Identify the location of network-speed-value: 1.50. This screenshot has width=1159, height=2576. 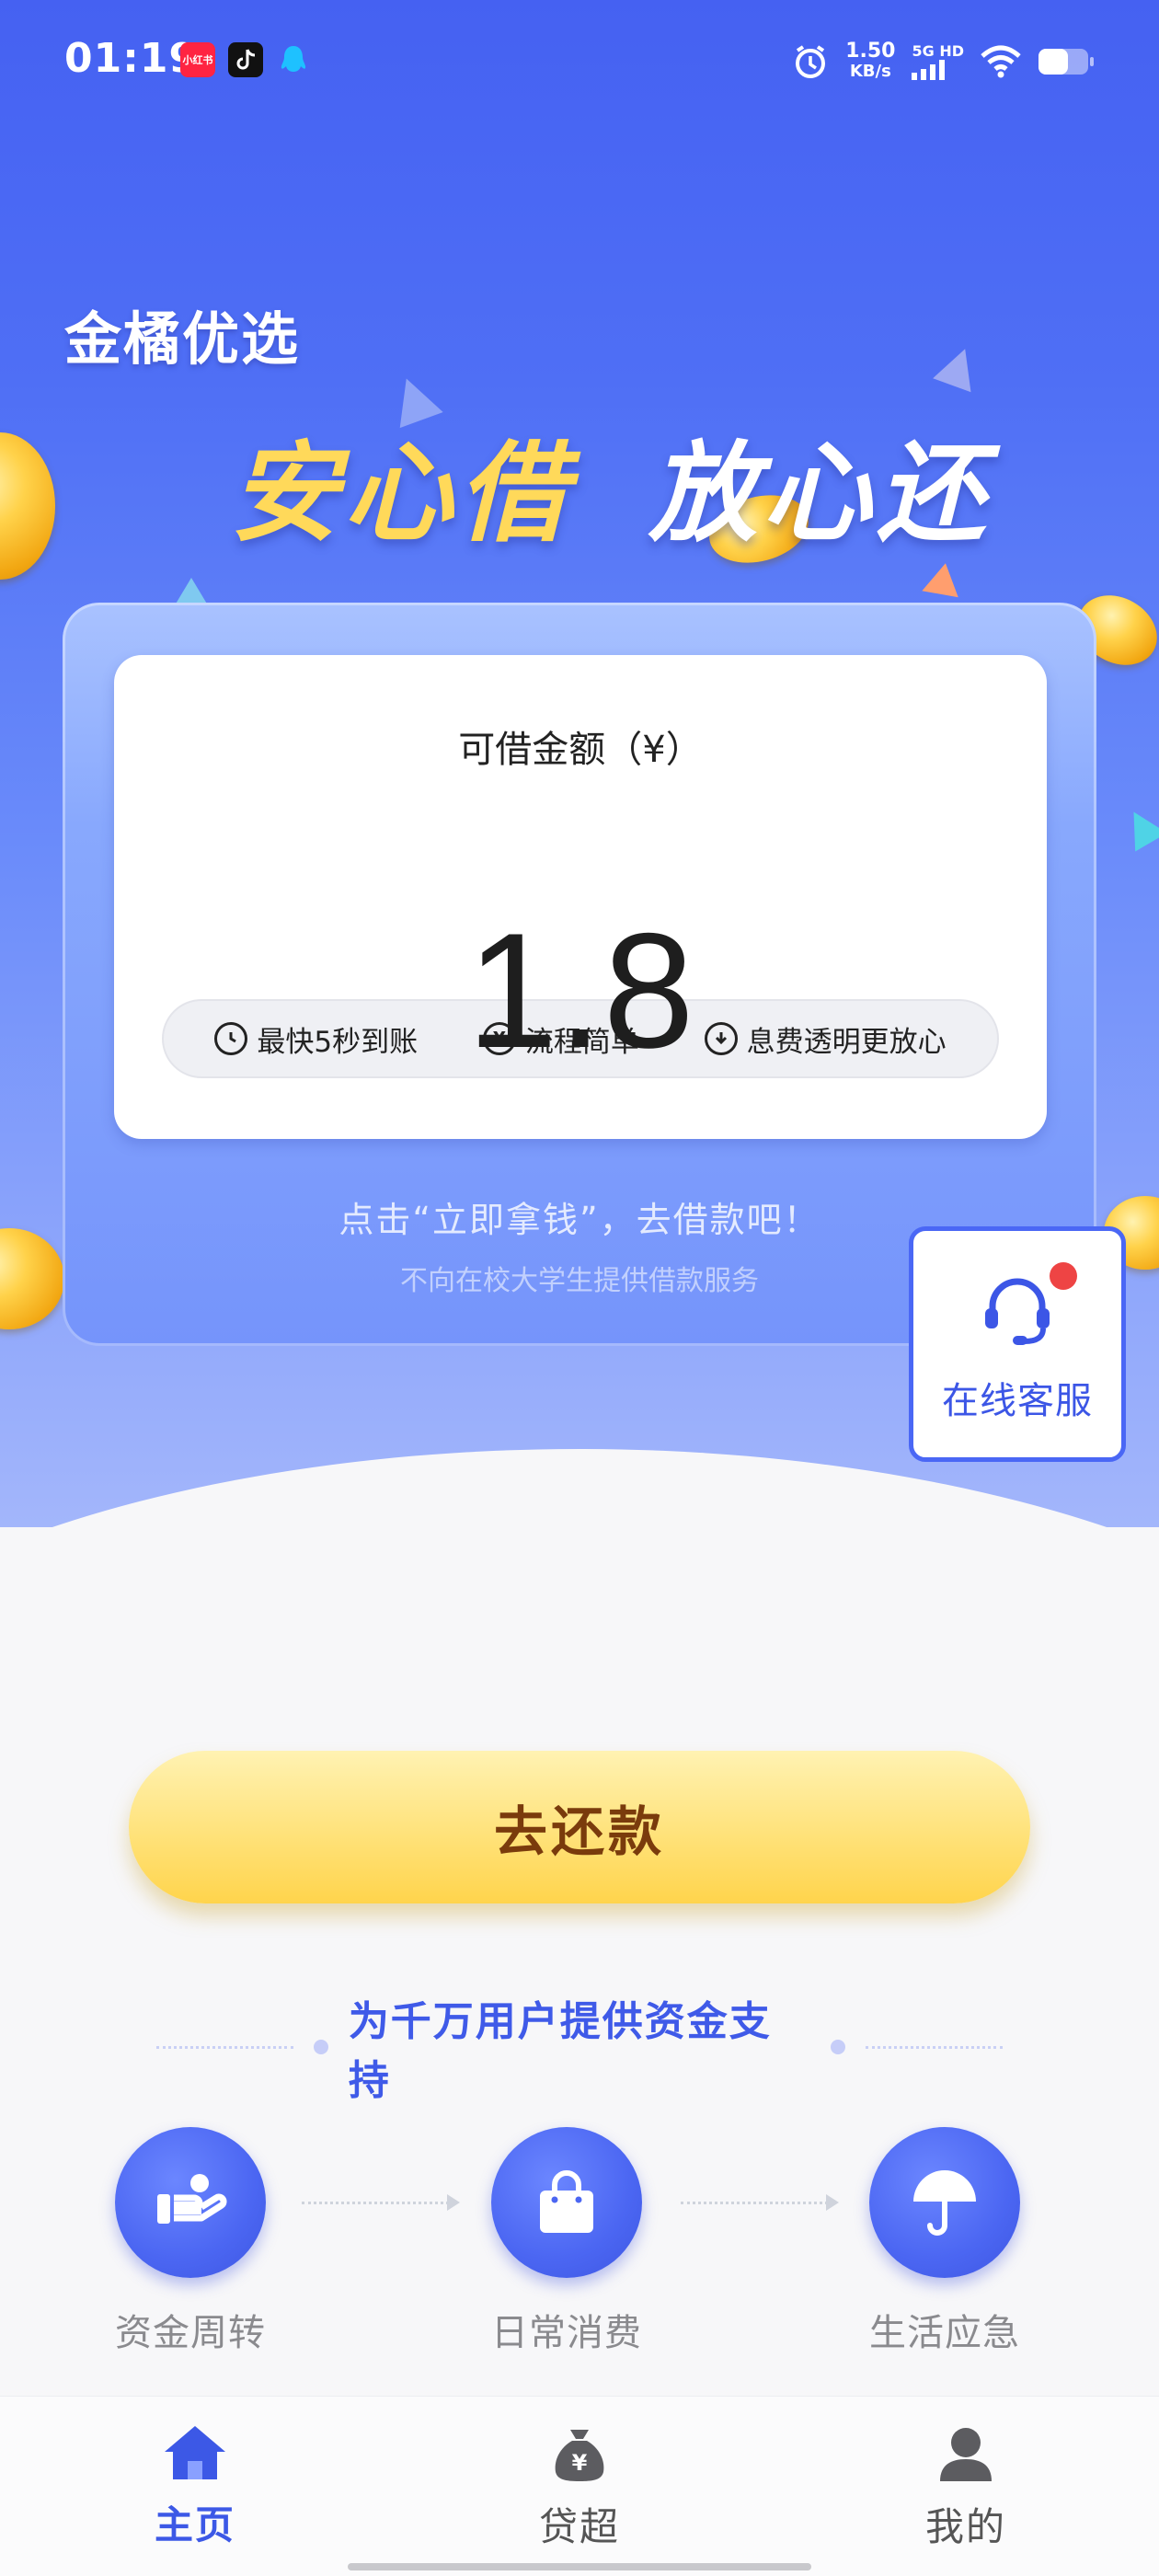
(870, 51).